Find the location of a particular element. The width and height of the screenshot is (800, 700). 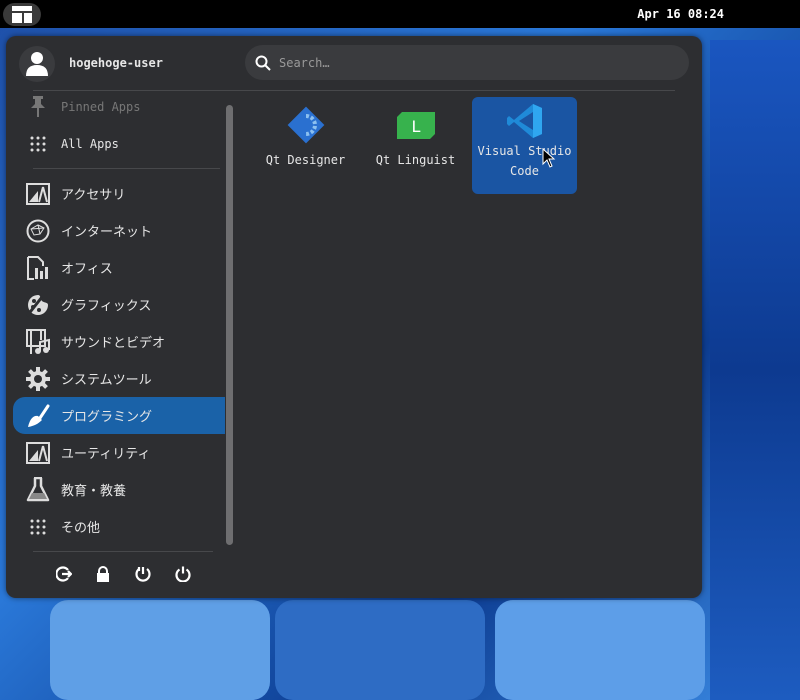

multimedia-icon is located at coordinates (38, 341).